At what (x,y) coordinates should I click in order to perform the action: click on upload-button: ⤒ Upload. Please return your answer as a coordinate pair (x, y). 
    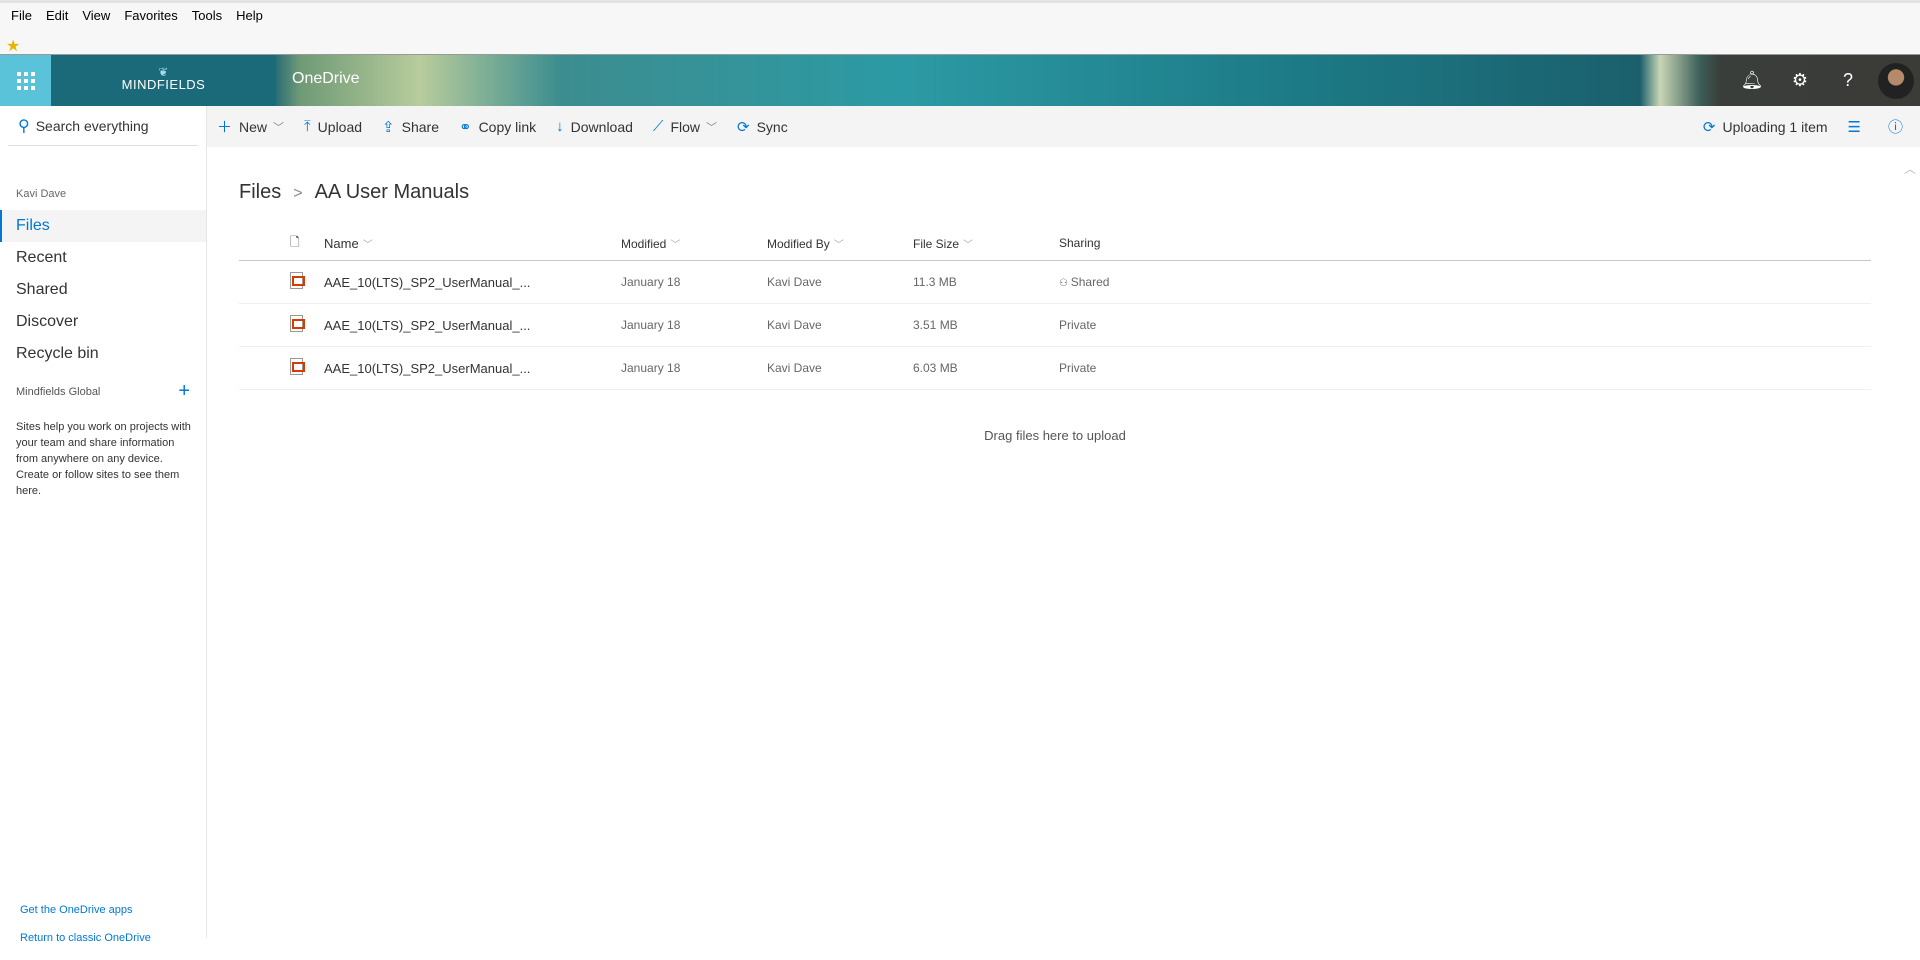
    Looking at the image, I should click on (333, 126).